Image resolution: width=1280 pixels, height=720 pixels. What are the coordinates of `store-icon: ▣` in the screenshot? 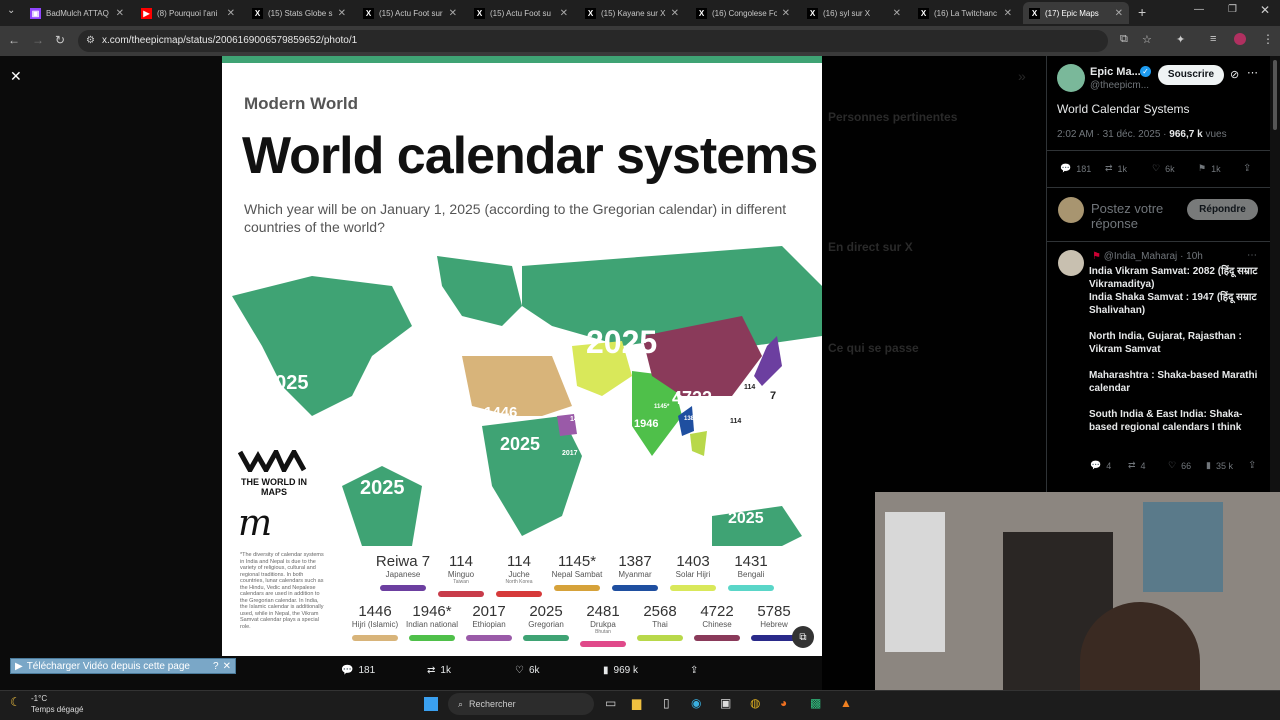 It's located at (725, 703).